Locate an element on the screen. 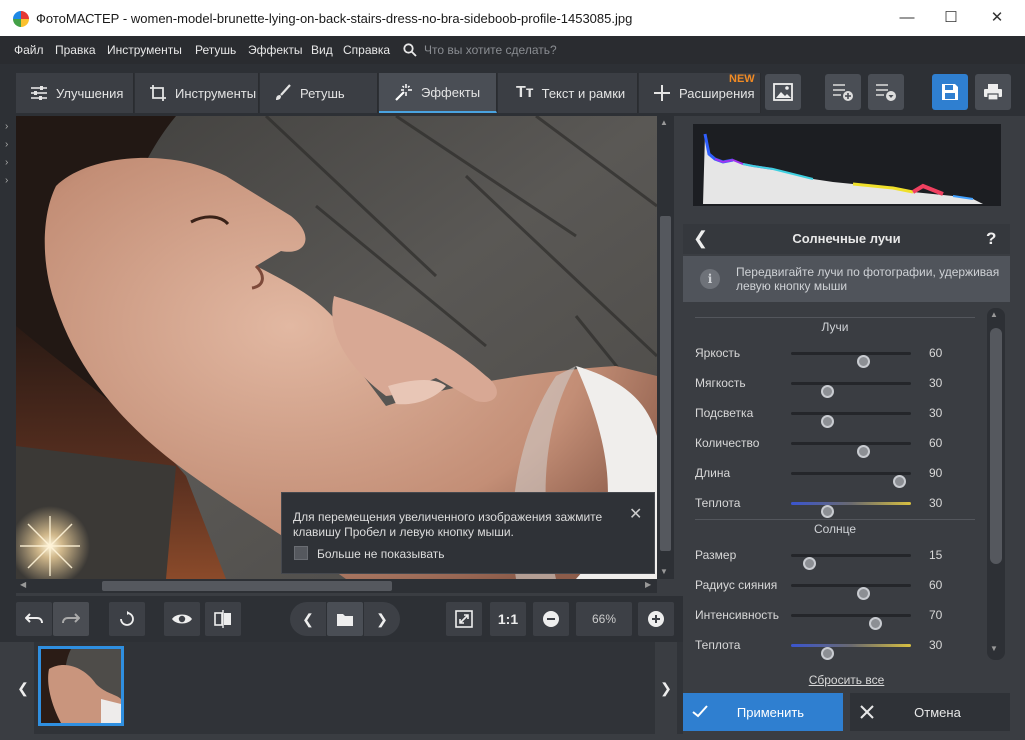 This screenshot has width=1025, height=740. zoom-out-button is located at coordinates (551, 619).